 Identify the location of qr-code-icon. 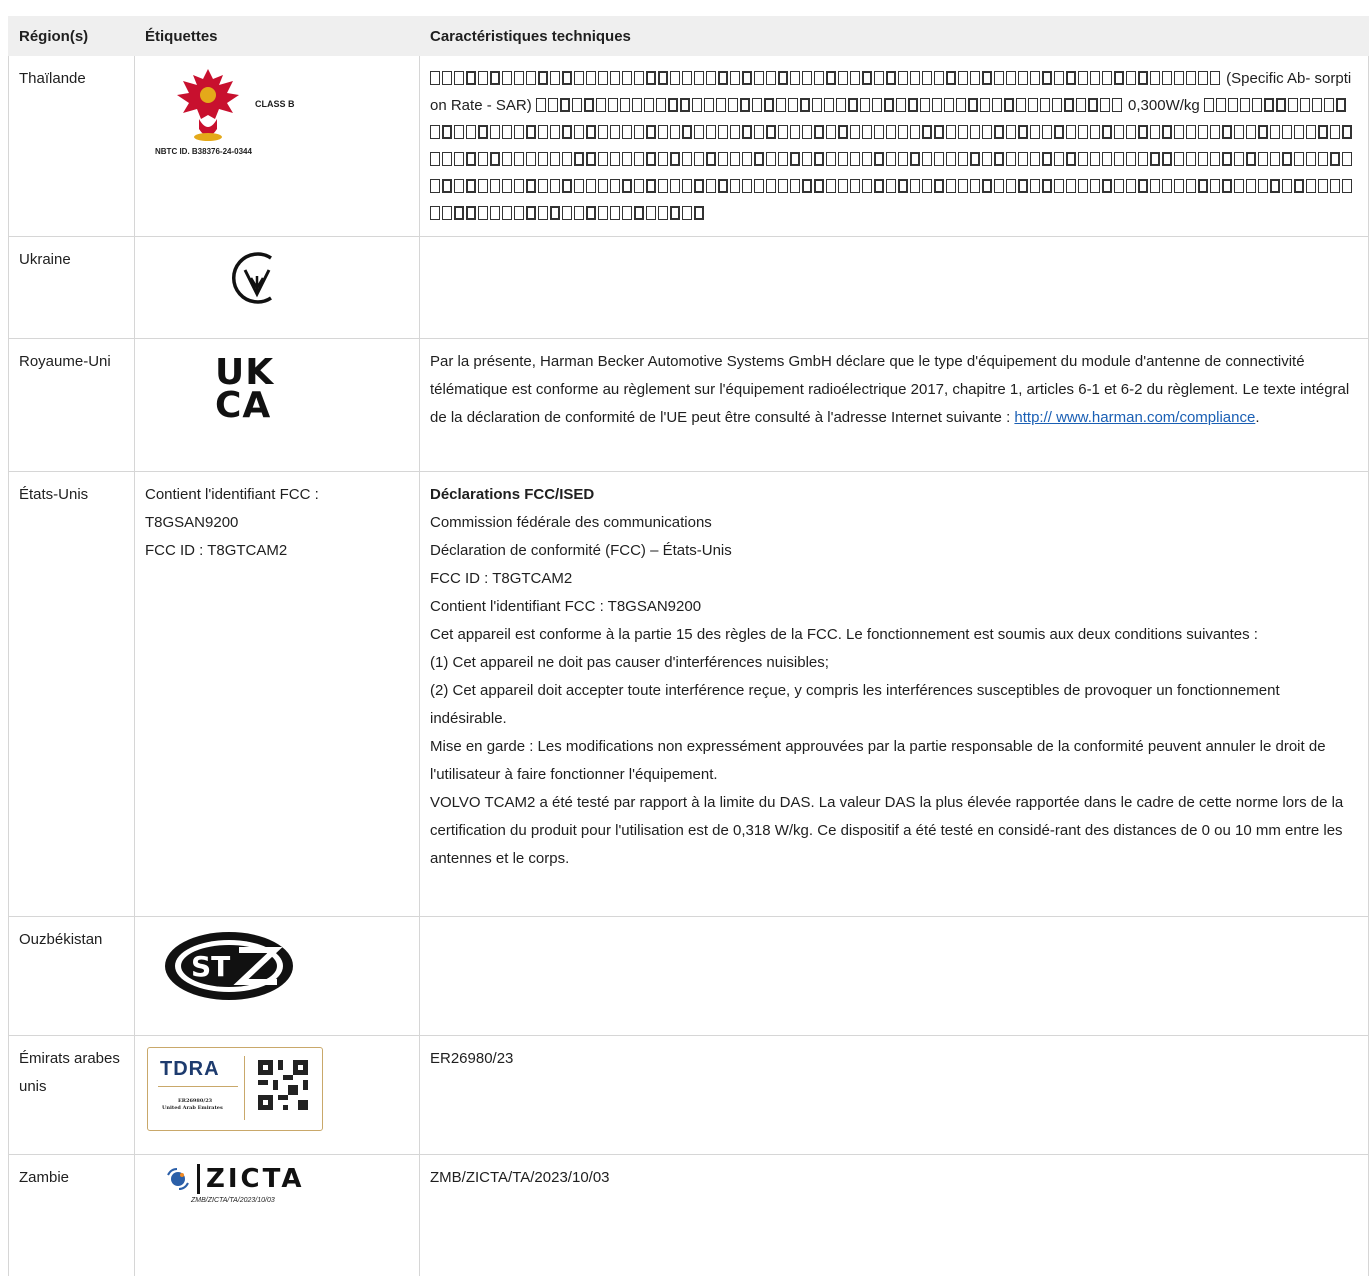
(283, 1085).